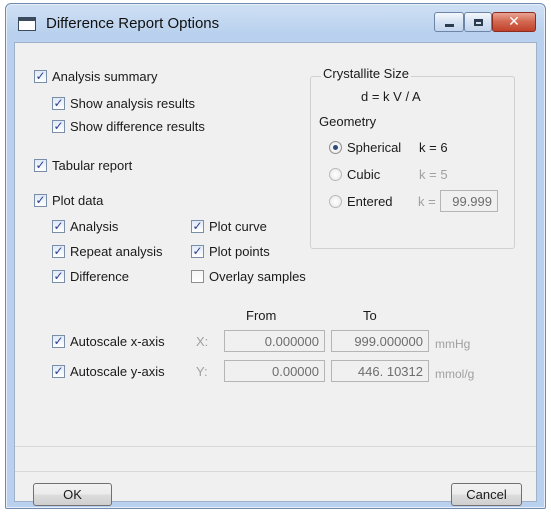  Describe the element at coordinates (58, 126) in the screenshot. I see `show-difference-results-checkbox` at that location.